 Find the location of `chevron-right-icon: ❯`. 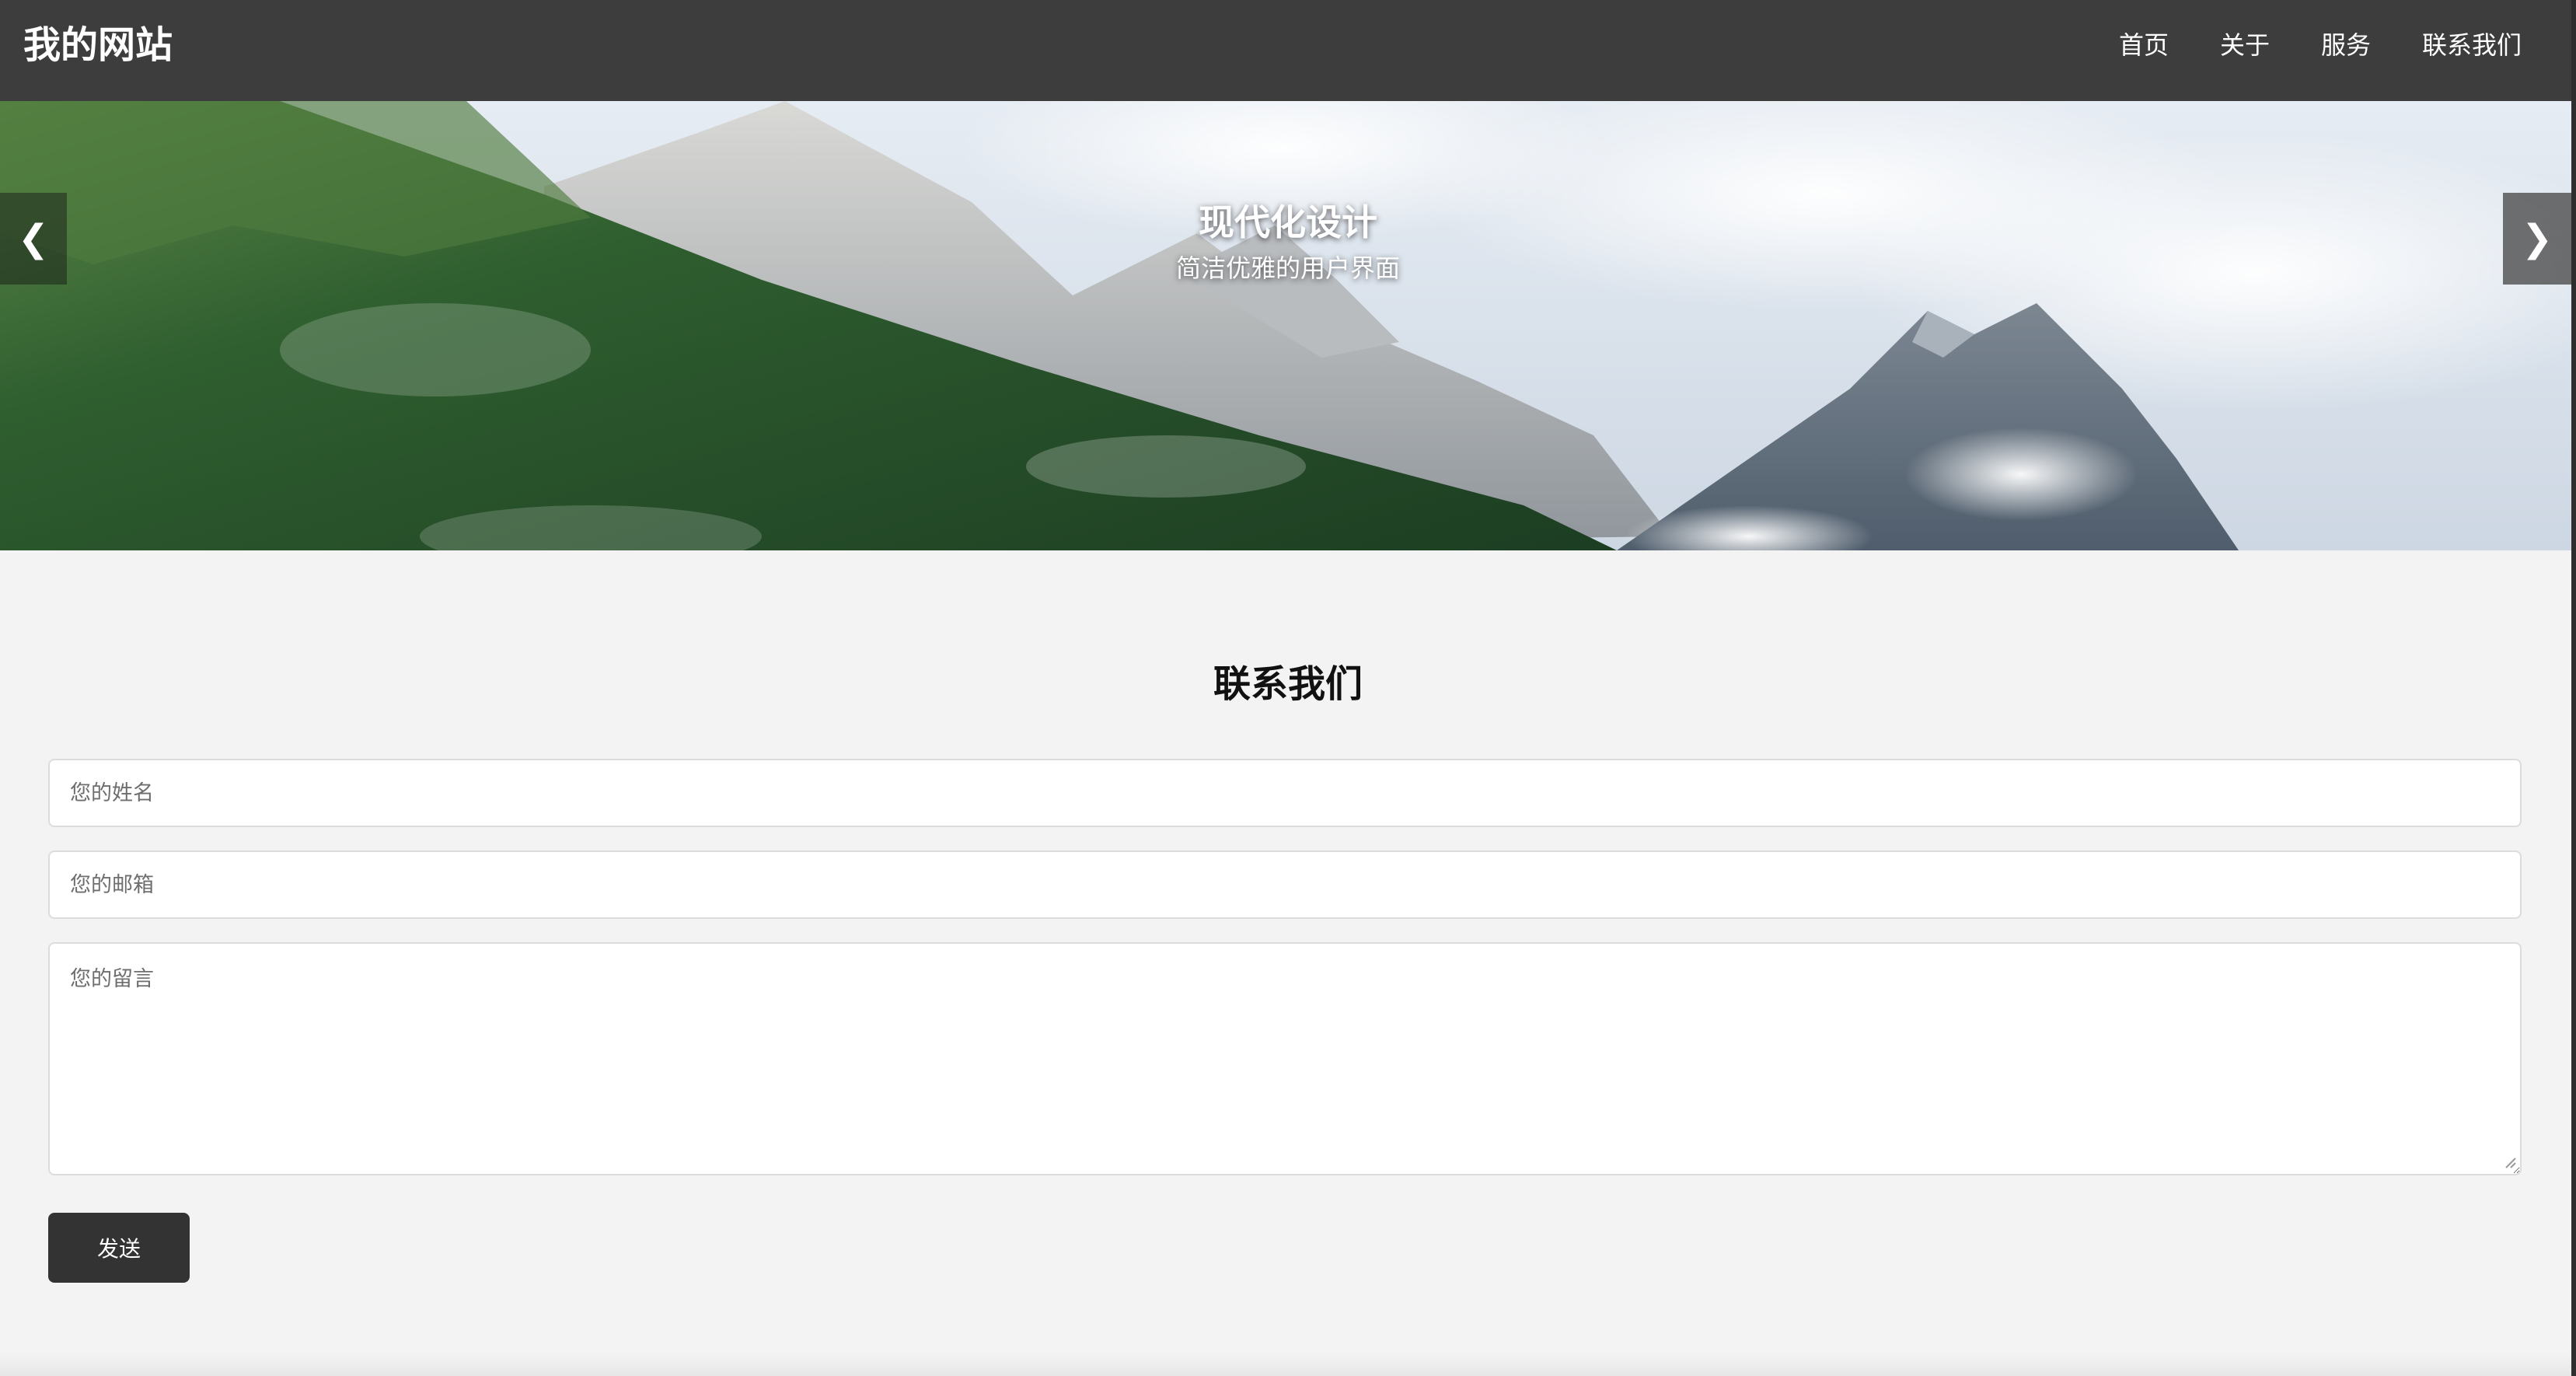

chevron-right-icon: ❯ is located at coordinates (2537, 239).